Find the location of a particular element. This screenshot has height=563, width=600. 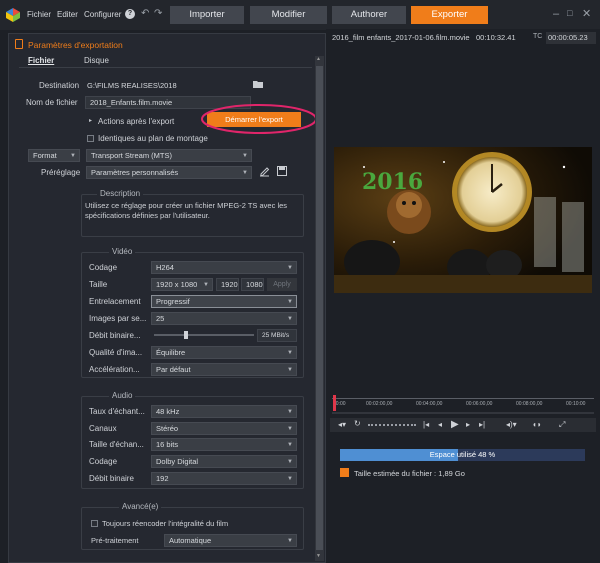

loop-icon: ↻ is located at coordinates (357, 423).